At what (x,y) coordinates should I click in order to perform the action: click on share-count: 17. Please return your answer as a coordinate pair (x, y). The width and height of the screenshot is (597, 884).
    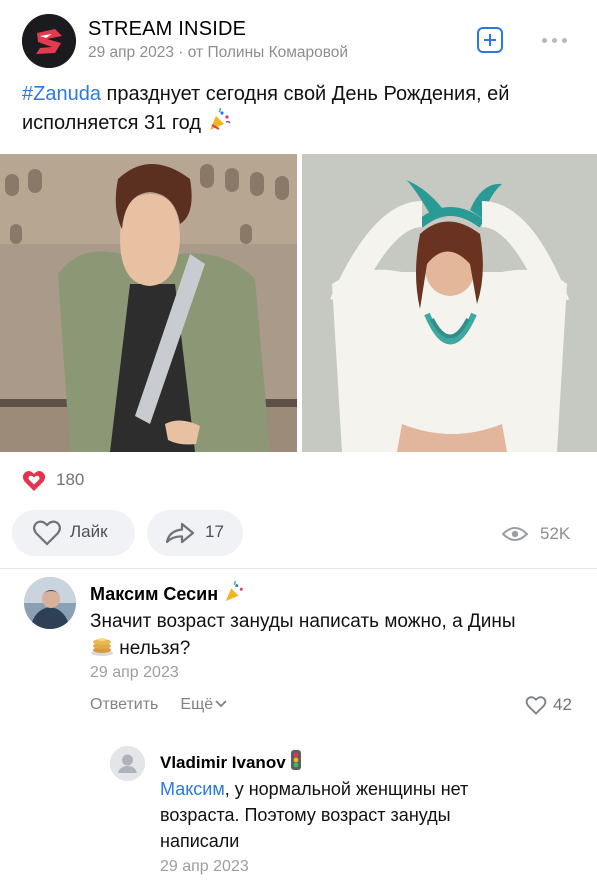
    Looking at the image, I should click on (214, 531).